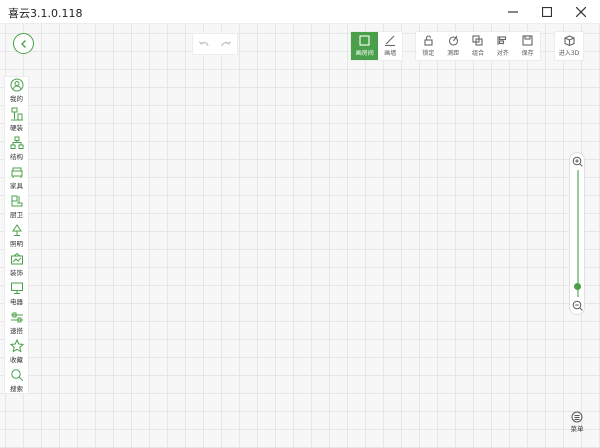 This screenshot has height=448, width=600. I want to click on sidebar-item-structure: 结构, so click(16, 149).